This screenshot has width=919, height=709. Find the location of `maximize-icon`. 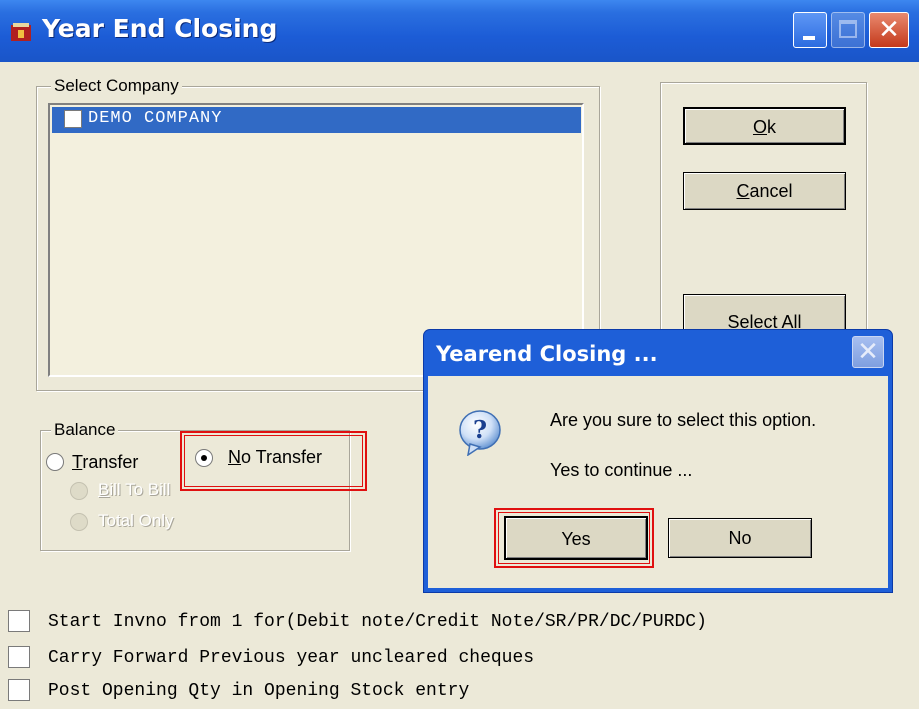

maximize-icon is located at coordinates (848, 29).